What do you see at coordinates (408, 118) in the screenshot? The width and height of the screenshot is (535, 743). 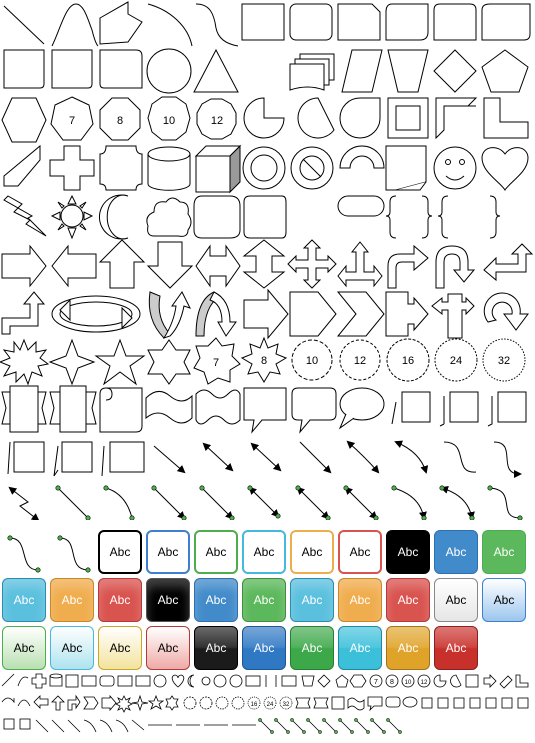 I see `frame-icon` at bounding box center [408, 118].